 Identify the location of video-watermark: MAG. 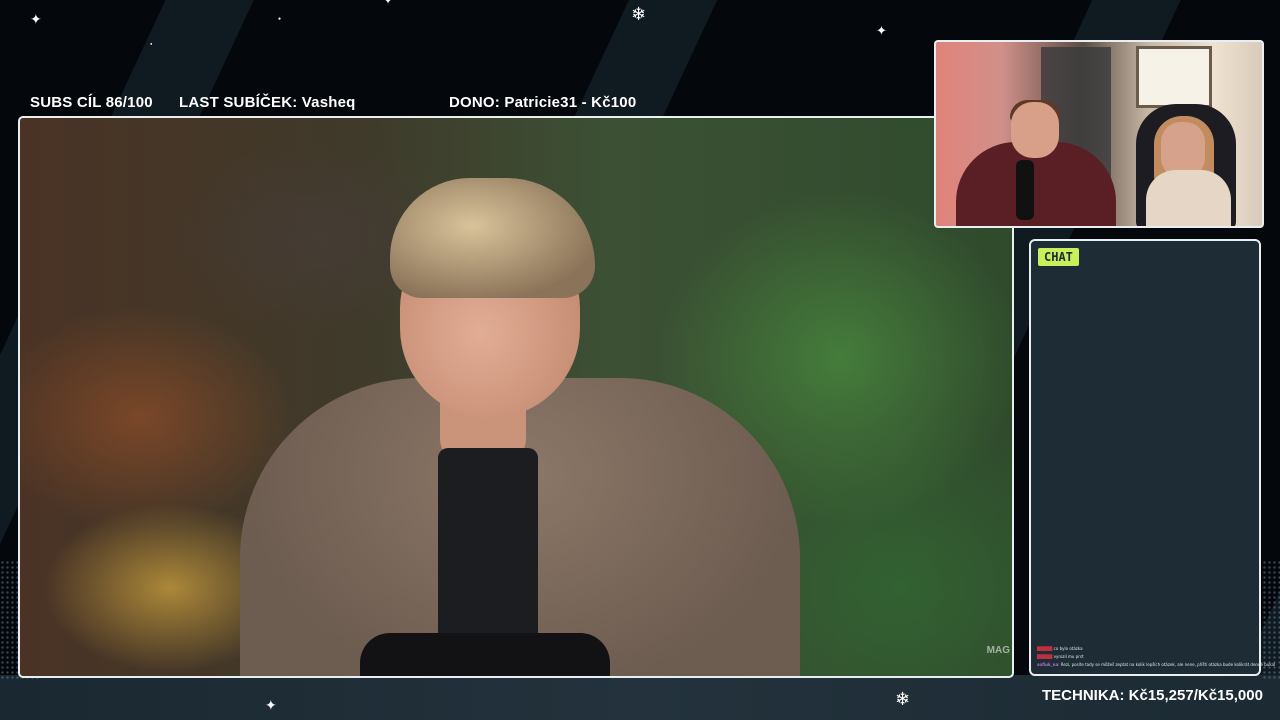
(998, 650).